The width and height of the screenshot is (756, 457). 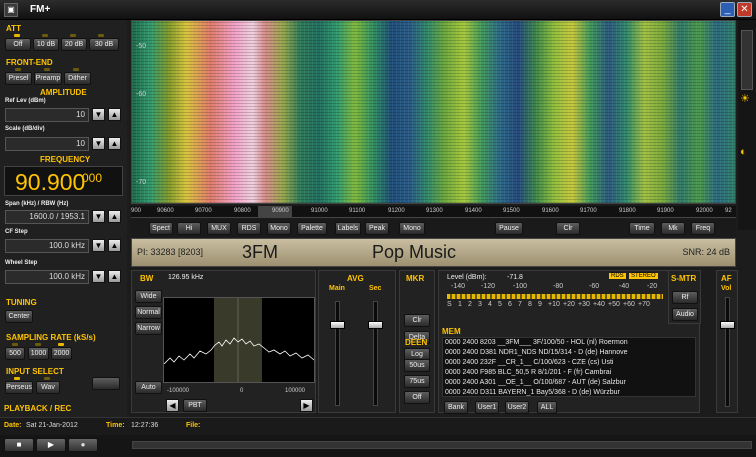 What do you see at coordinates (685, 314) in the screenshot?
I see `audio-button: Audio` at bounding box center [685, 314].